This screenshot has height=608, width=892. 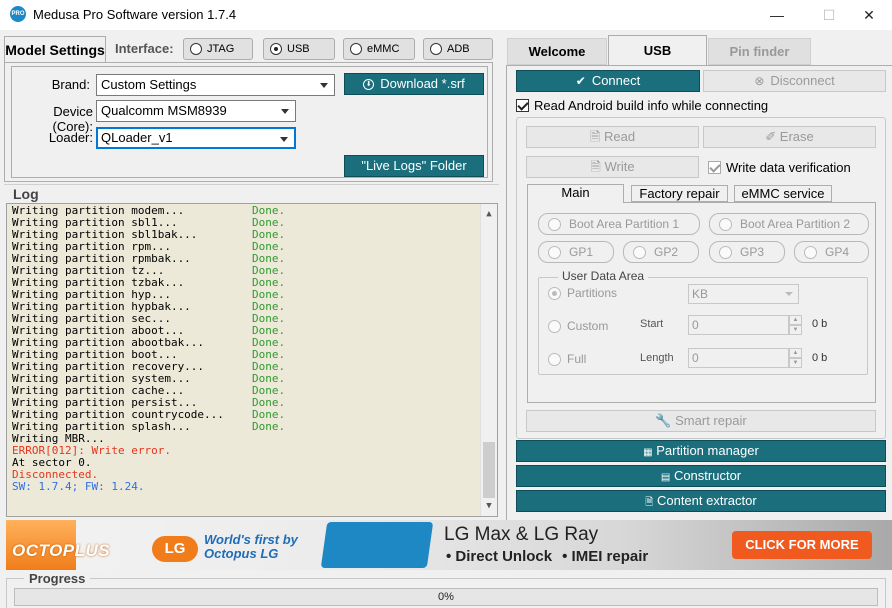 I want to click on smart-repair-button: 🔧 Smart repair, so click(x=701, y=421).